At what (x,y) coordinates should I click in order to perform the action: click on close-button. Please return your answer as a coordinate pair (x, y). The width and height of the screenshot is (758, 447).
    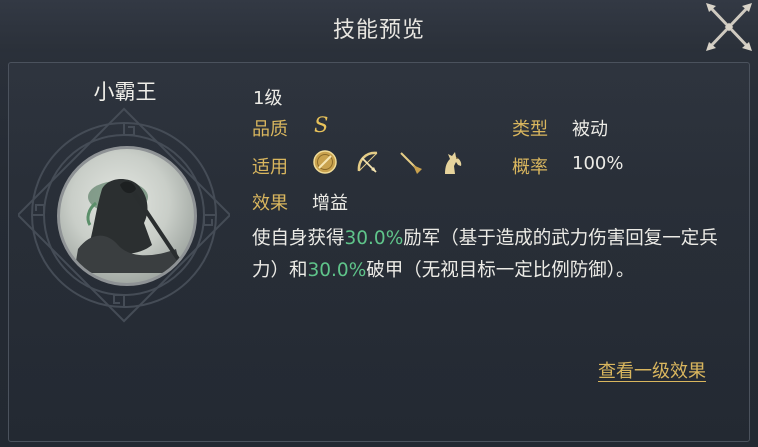
    Looking at the image, I should click on (729, 28).